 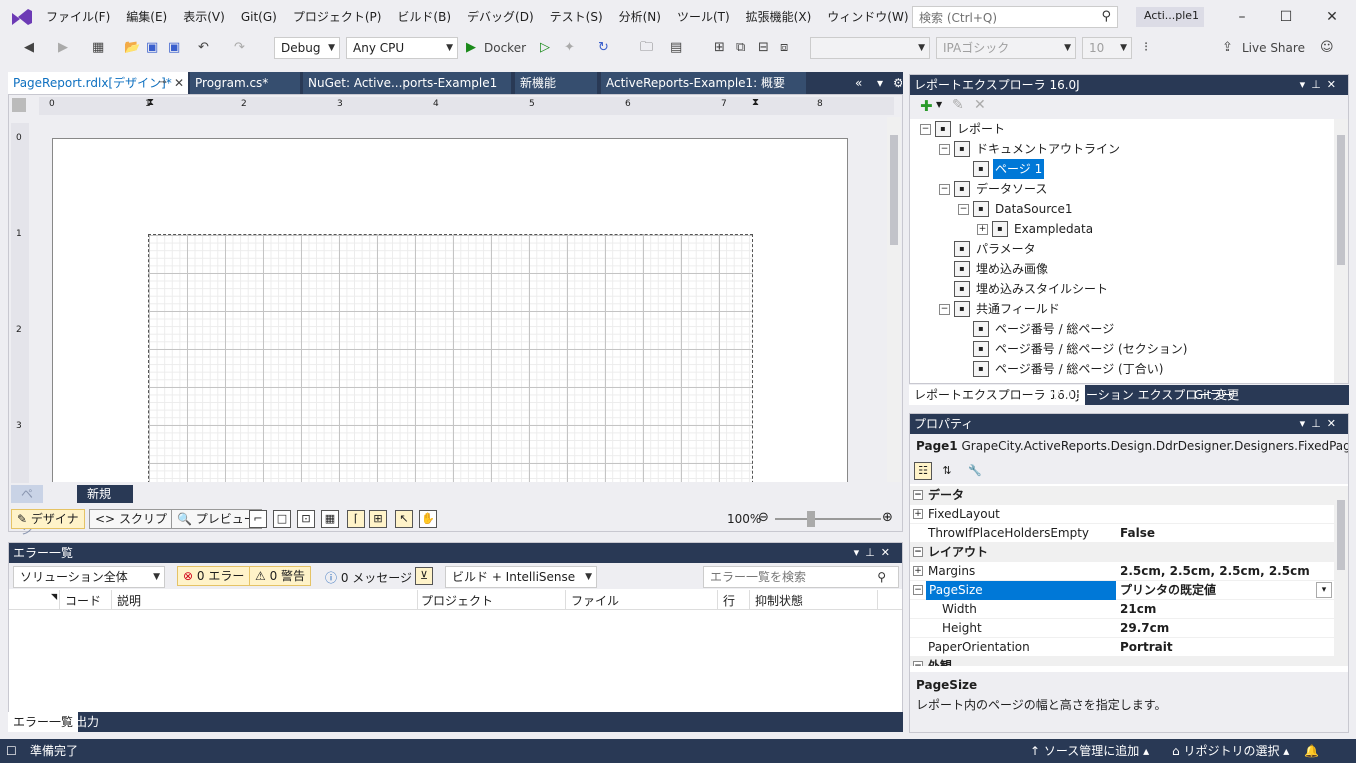 I want to click on tree-node: ▪ ページ番号 / 総ページ (セクション), so click(x=1073, y=349).